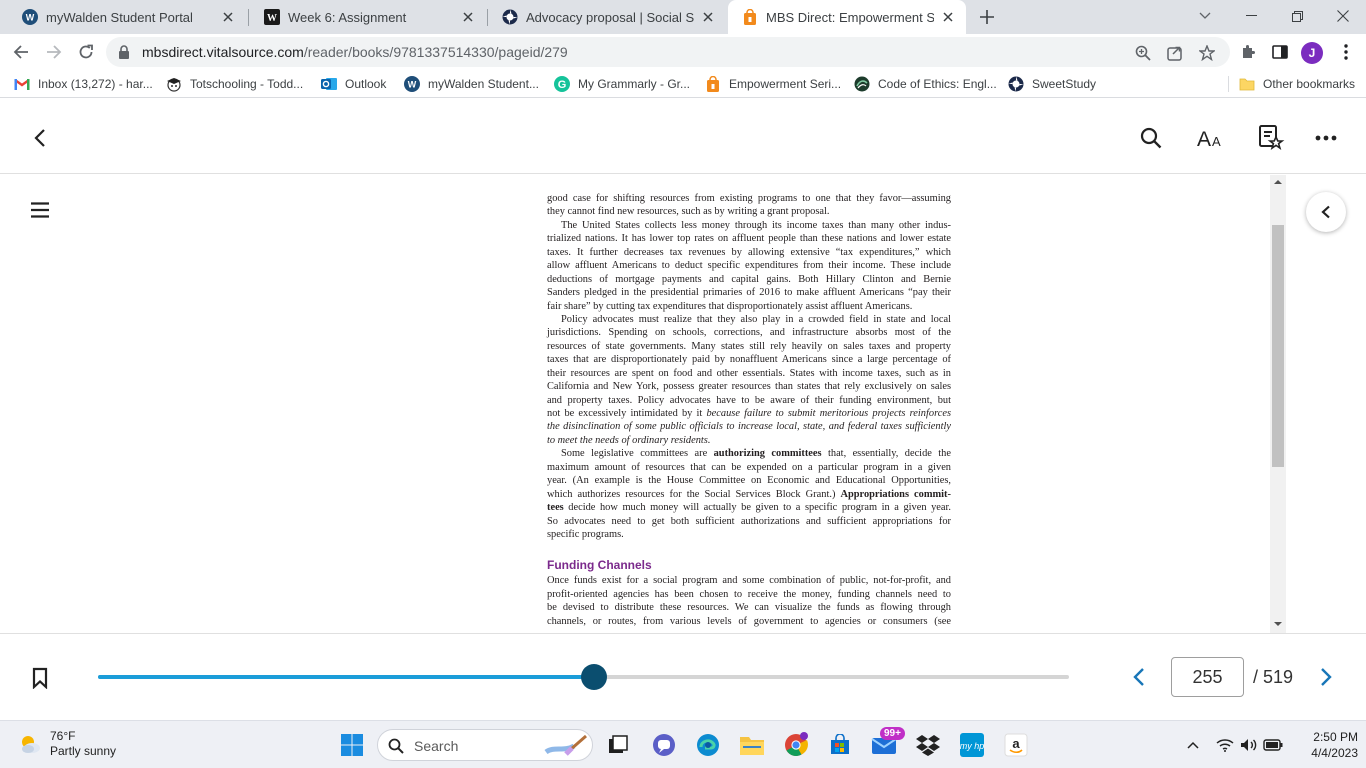 This screenshot has height=768, width=1366. Describe the element at coordinates (1326, 677) in the screenshot. I see `next-page-button` at that location.